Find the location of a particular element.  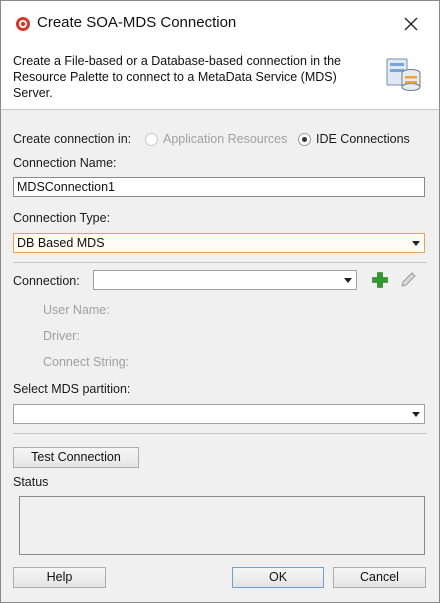

database-icon is located at coordinates (403, 74).